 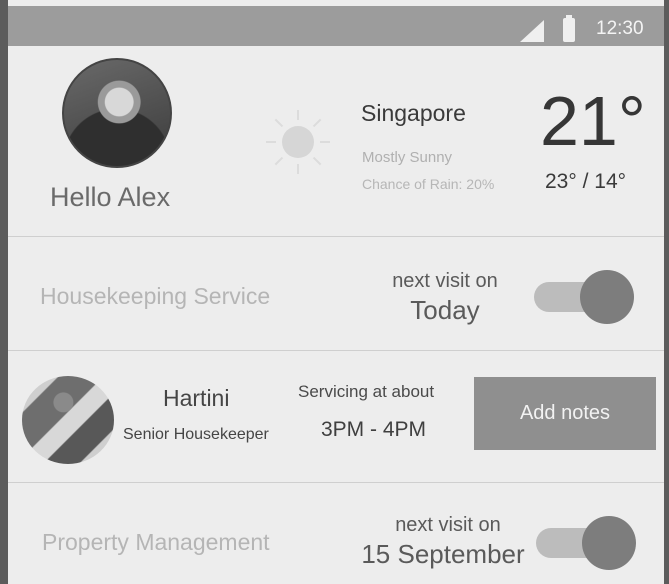 I want to click on weather-temperature: 21°, so click(x=593, y=121).